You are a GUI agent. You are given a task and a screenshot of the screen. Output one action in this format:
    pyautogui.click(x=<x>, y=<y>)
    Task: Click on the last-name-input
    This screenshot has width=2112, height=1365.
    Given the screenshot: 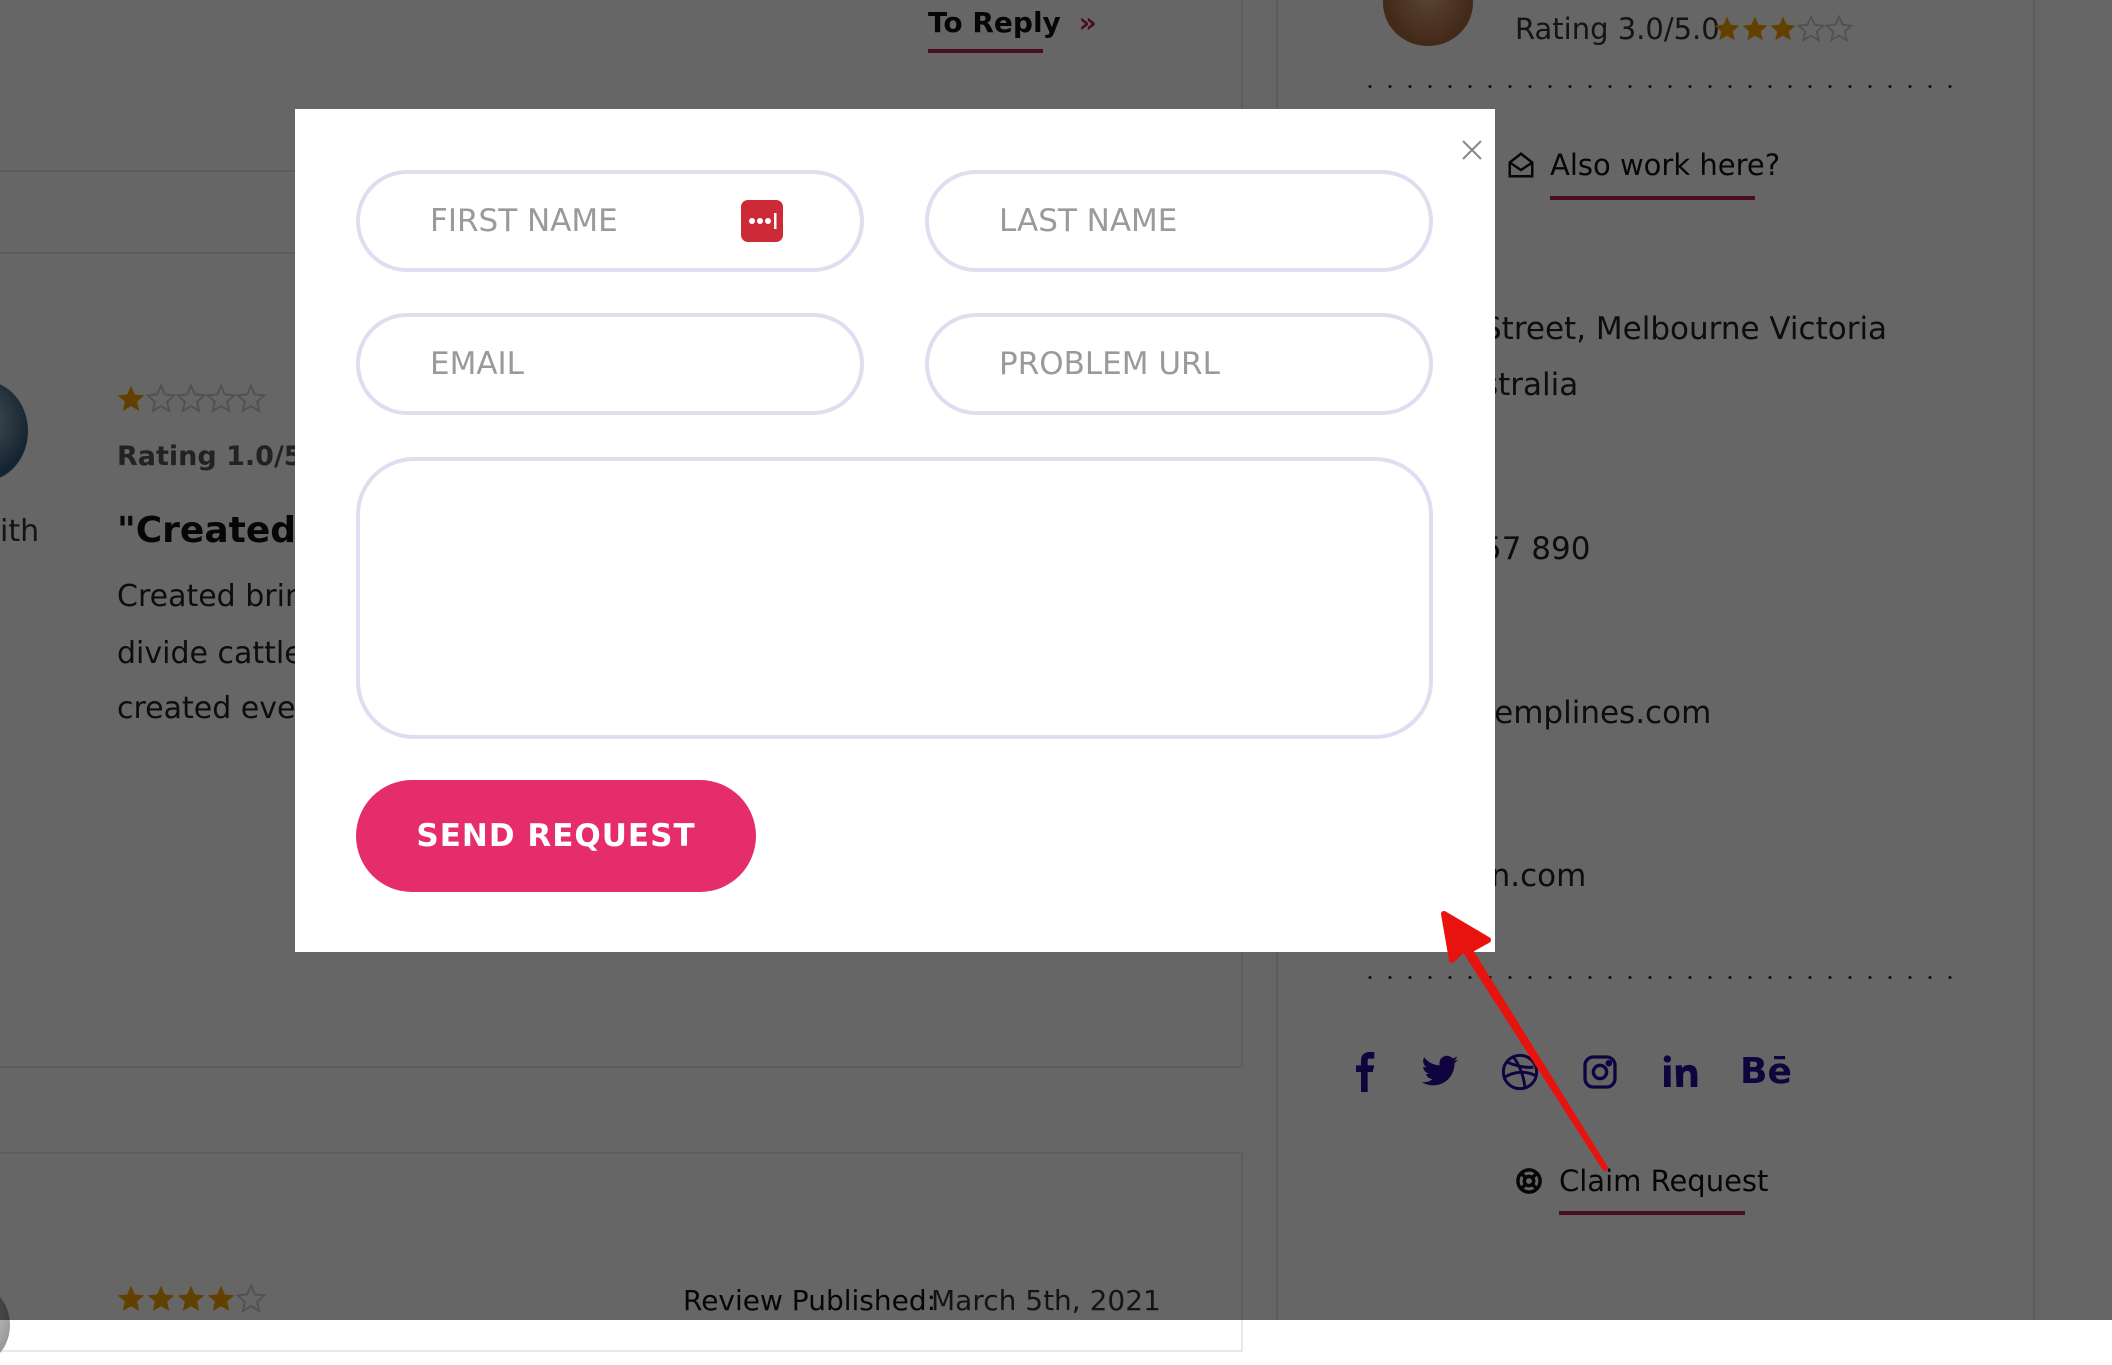 What is the action you would take?
    pyautogui.click(x=1179, y=221)
    